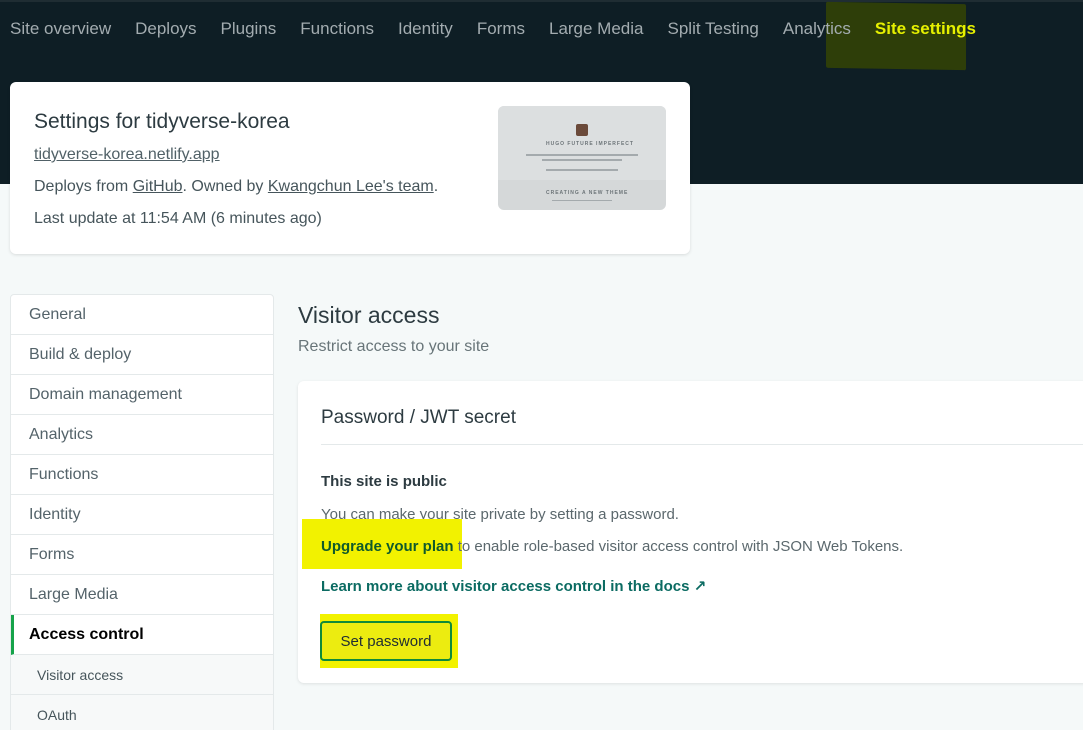  I want to click on nav-site-settings: Site settings, so click(925, 29).